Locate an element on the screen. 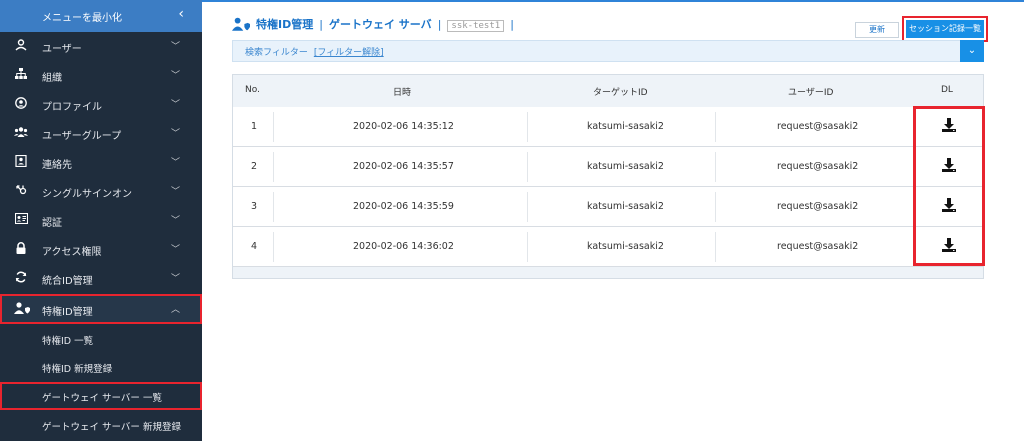  sidebar-item-user-groups: ユーザーグループ ﹀ is located at coordinates (101, 133).